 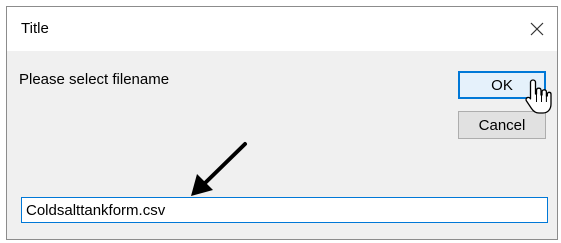 I want to click on filename-input, so click(x=284, y=210).